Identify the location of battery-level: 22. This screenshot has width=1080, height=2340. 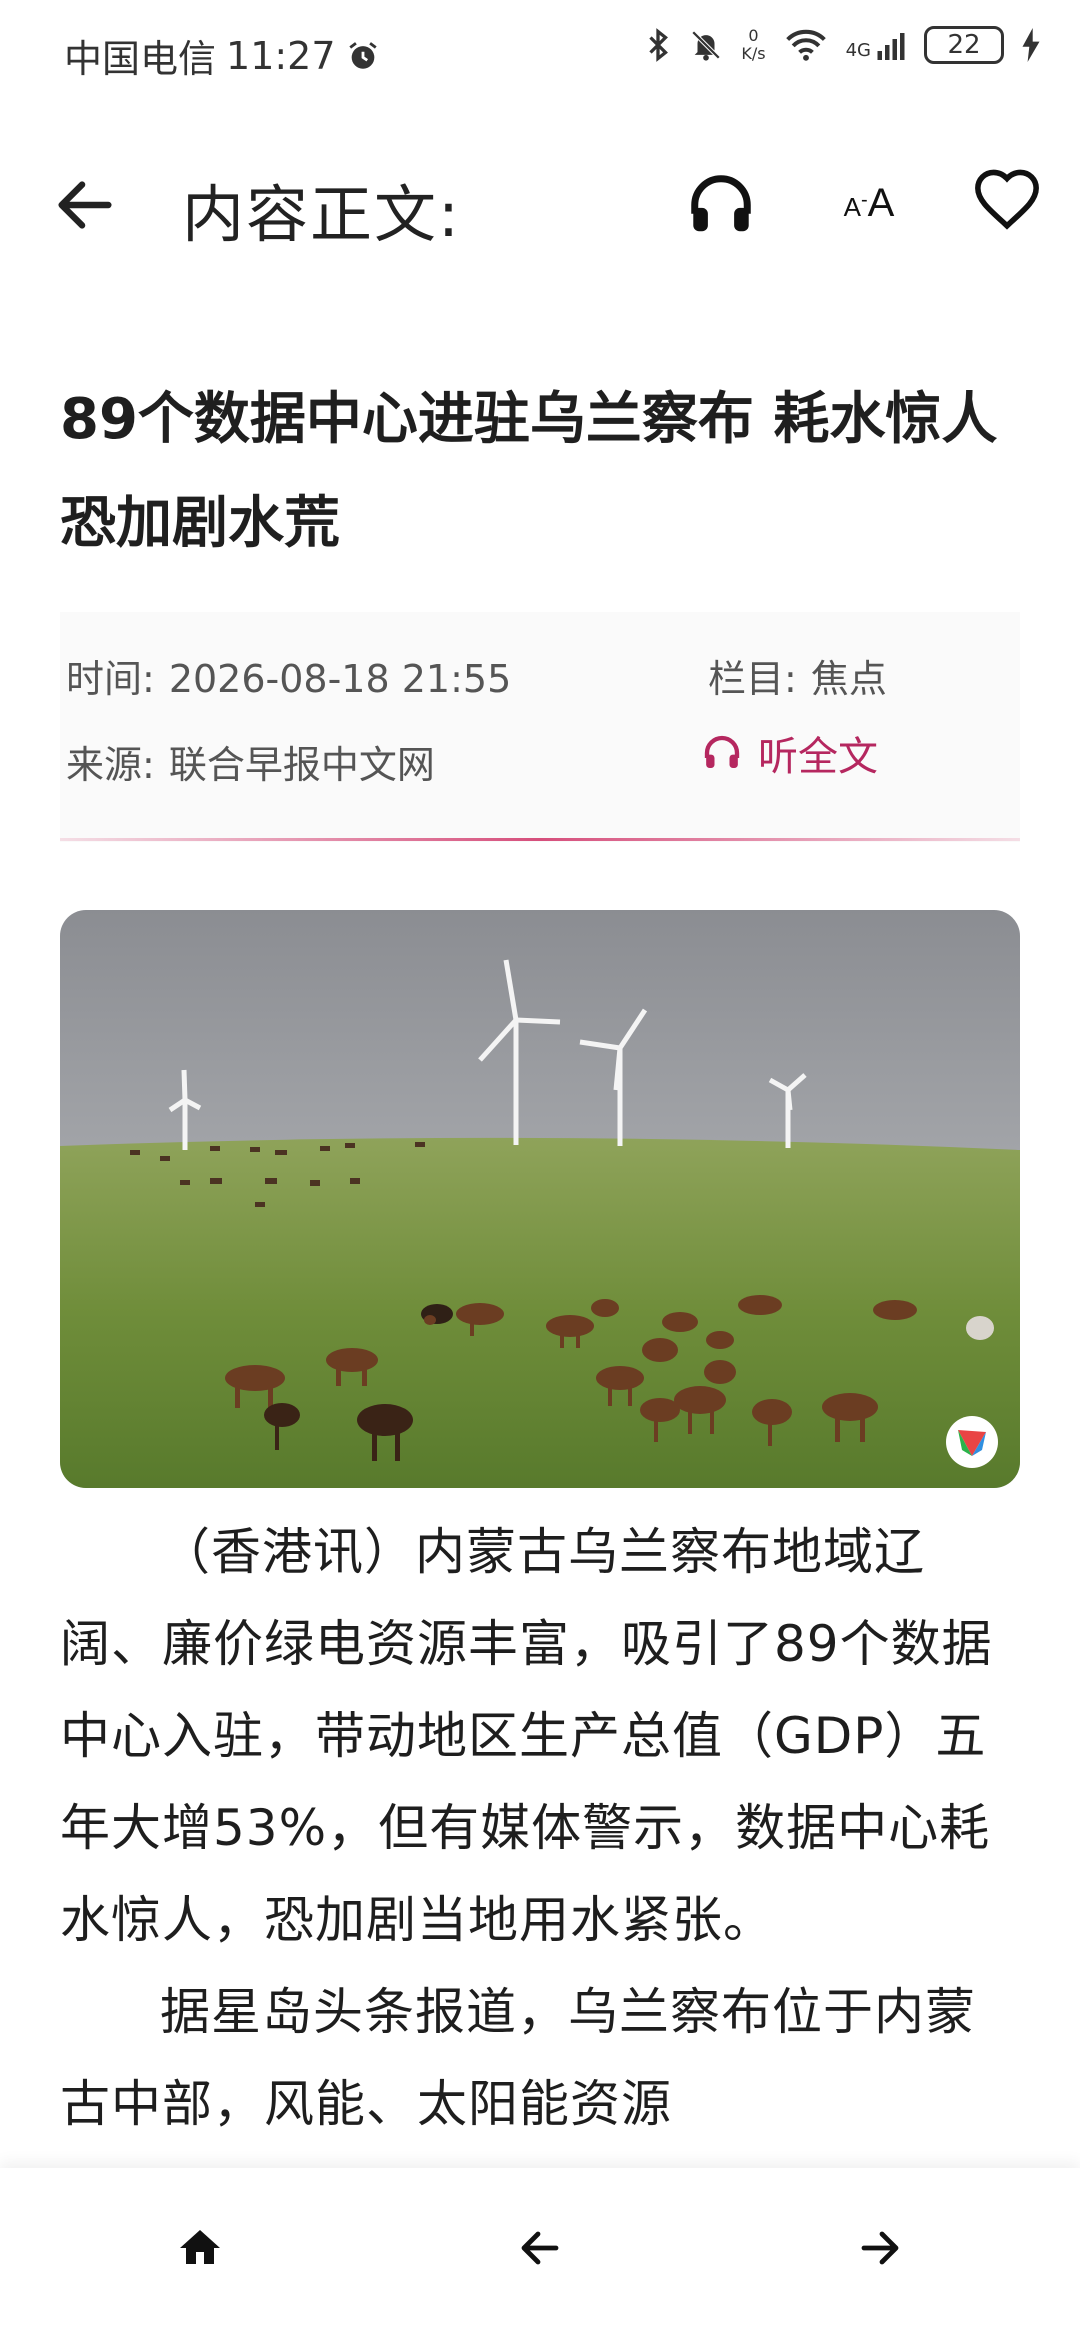
(964, 45).